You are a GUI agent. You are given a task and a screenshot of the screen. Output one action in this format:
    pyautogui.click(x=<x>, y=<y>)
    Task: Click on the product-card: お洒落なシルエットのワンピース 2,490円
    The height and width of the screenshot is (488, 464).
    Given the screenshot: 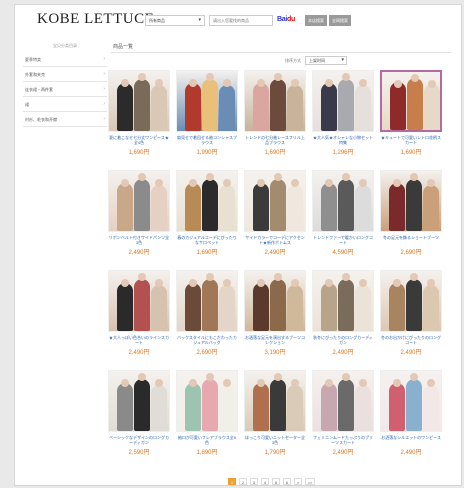 What is the action you would take?
    pyautogui.click(x=411, y=420)
    